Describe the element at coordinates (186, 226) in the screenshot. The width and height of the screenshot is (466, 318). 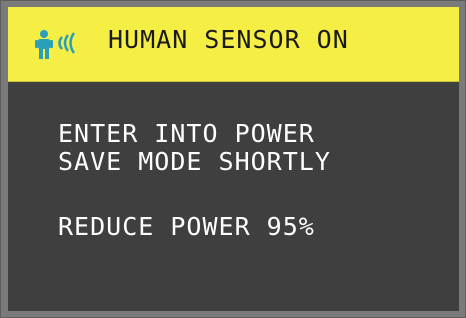
I see `message-line-3: REDUCE POWER 95%` at that location.